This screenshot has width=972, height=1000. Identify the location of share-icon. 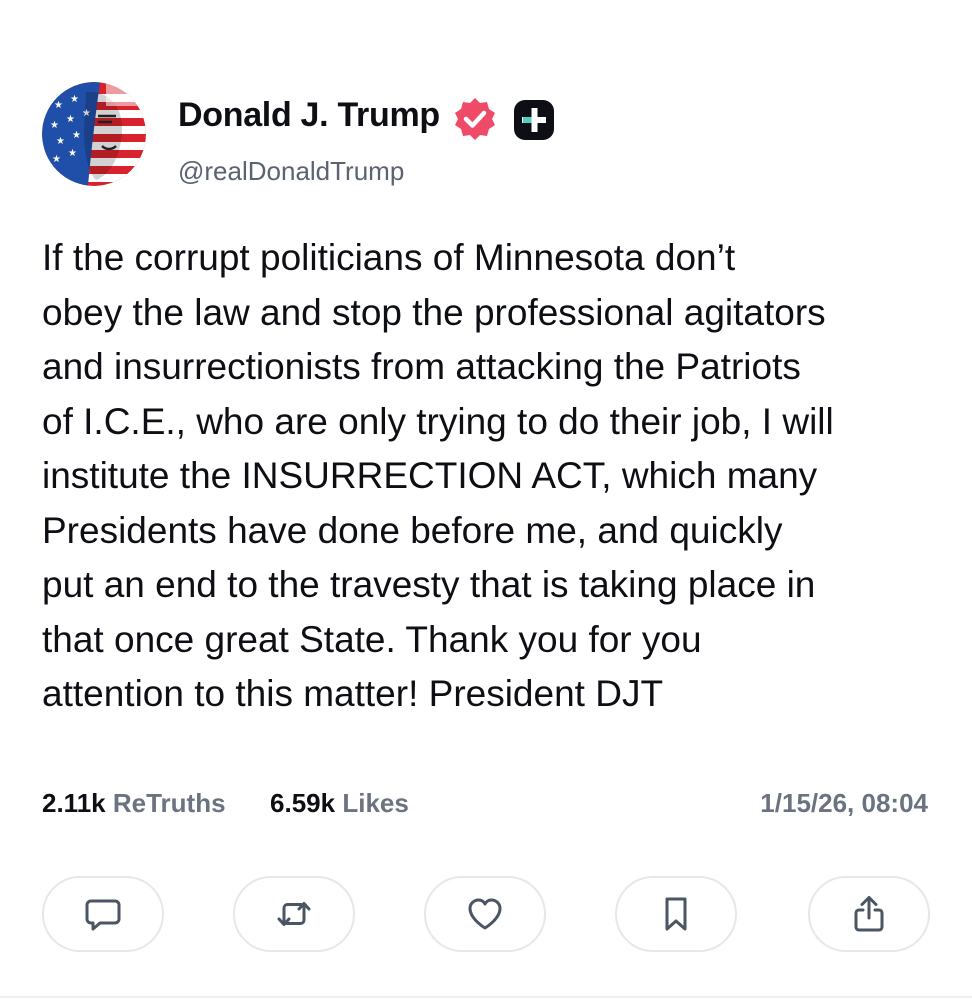
(869, 914).